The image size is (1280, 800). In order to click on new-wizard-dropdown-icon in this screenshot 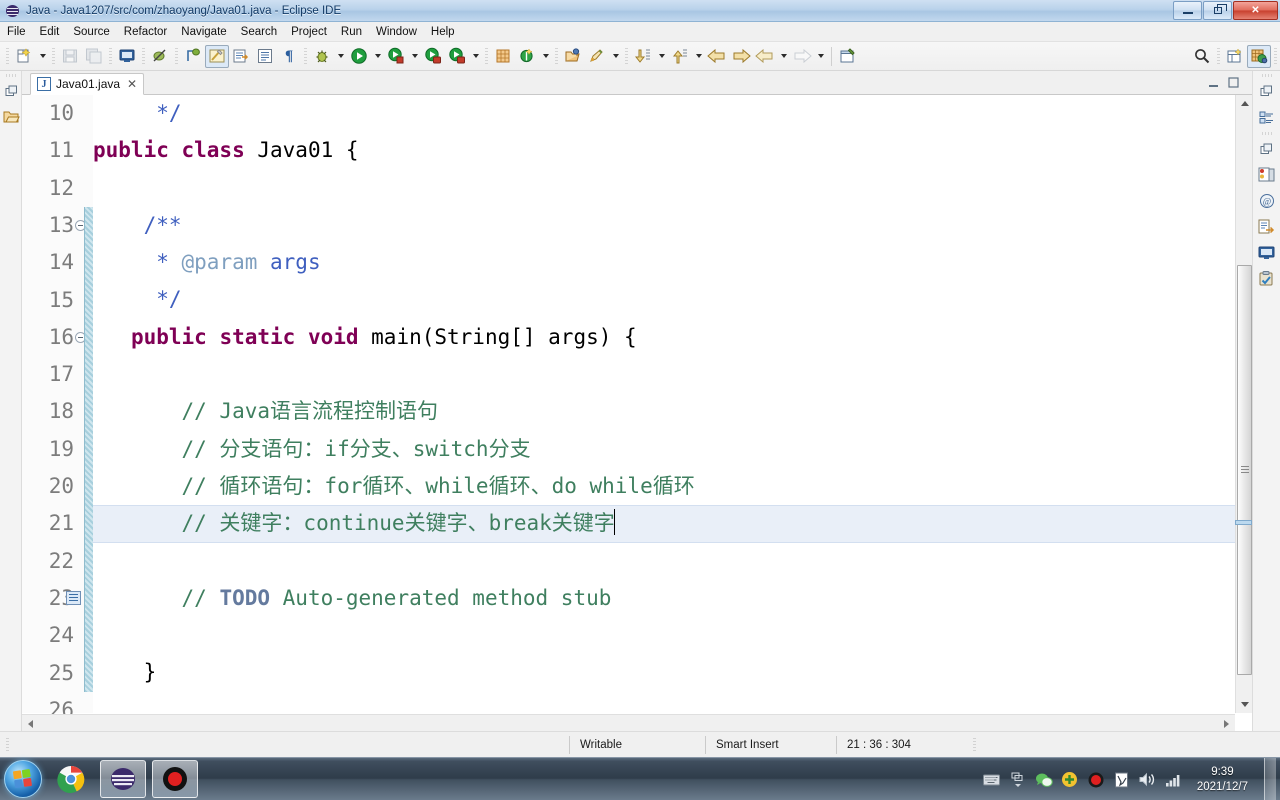, I will do `click(42, 56)`.